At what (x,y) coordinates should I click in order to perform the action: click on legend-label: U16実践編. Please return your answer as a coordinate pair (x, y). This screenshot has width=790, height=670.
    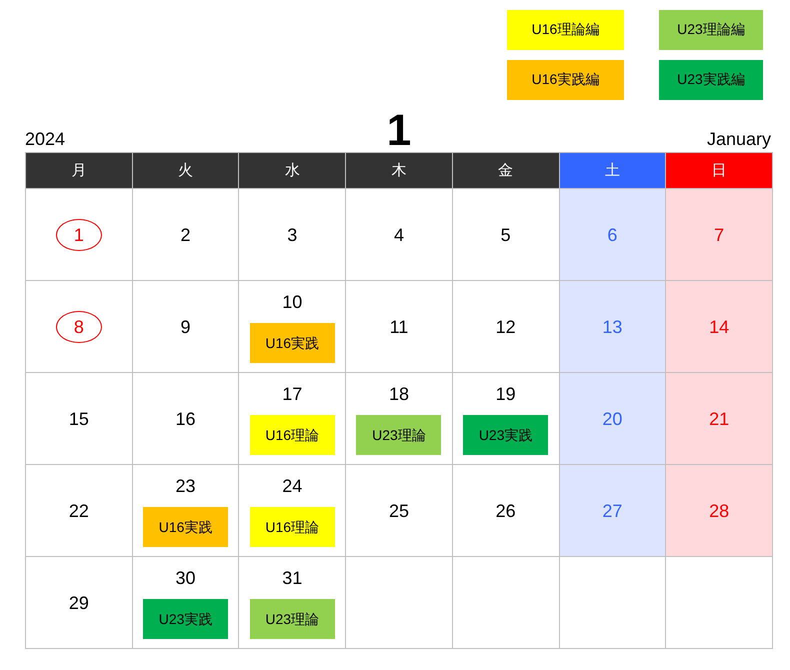
    Looking at the image, I should click on (565, 80).